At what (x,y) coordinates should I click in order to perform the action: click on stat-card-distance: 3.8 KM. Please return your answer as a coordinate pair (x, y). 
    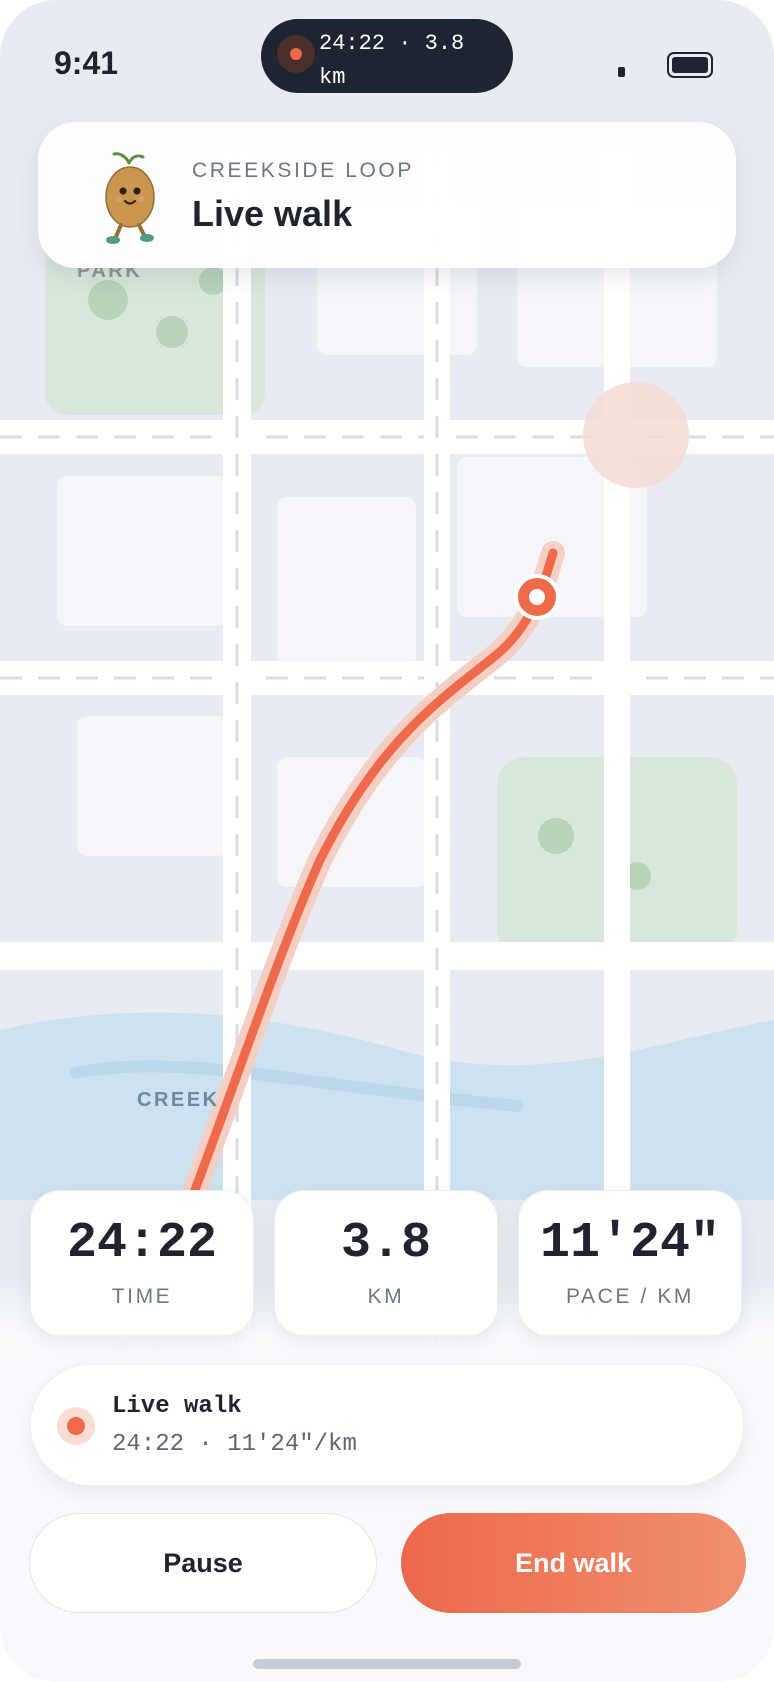
    Looking at the image, I should click on (386, 1263).